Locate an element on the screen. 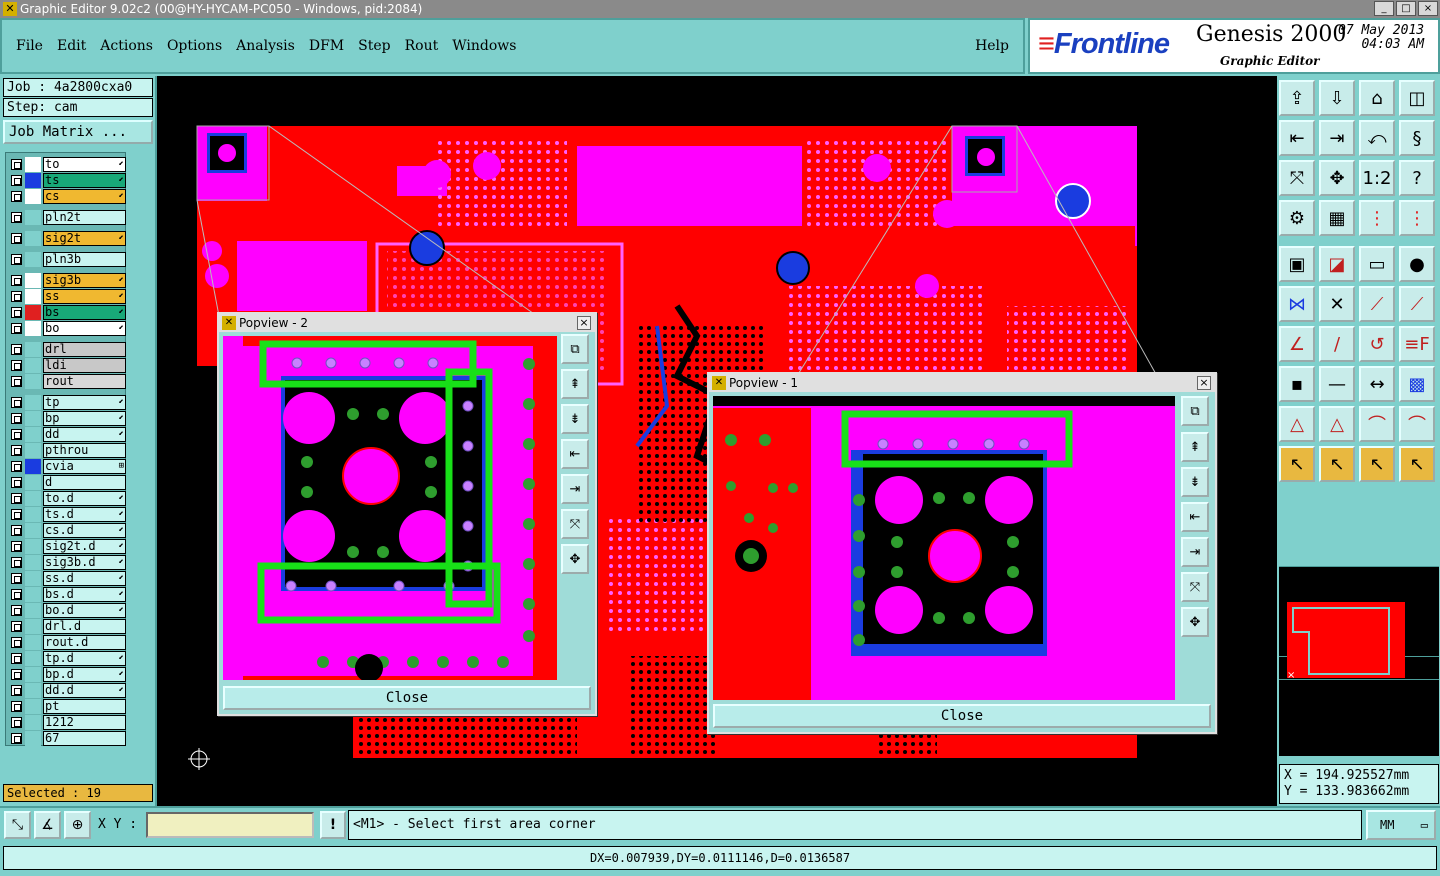  cross-icon: ✕ is located at coordinates (1337, 304).